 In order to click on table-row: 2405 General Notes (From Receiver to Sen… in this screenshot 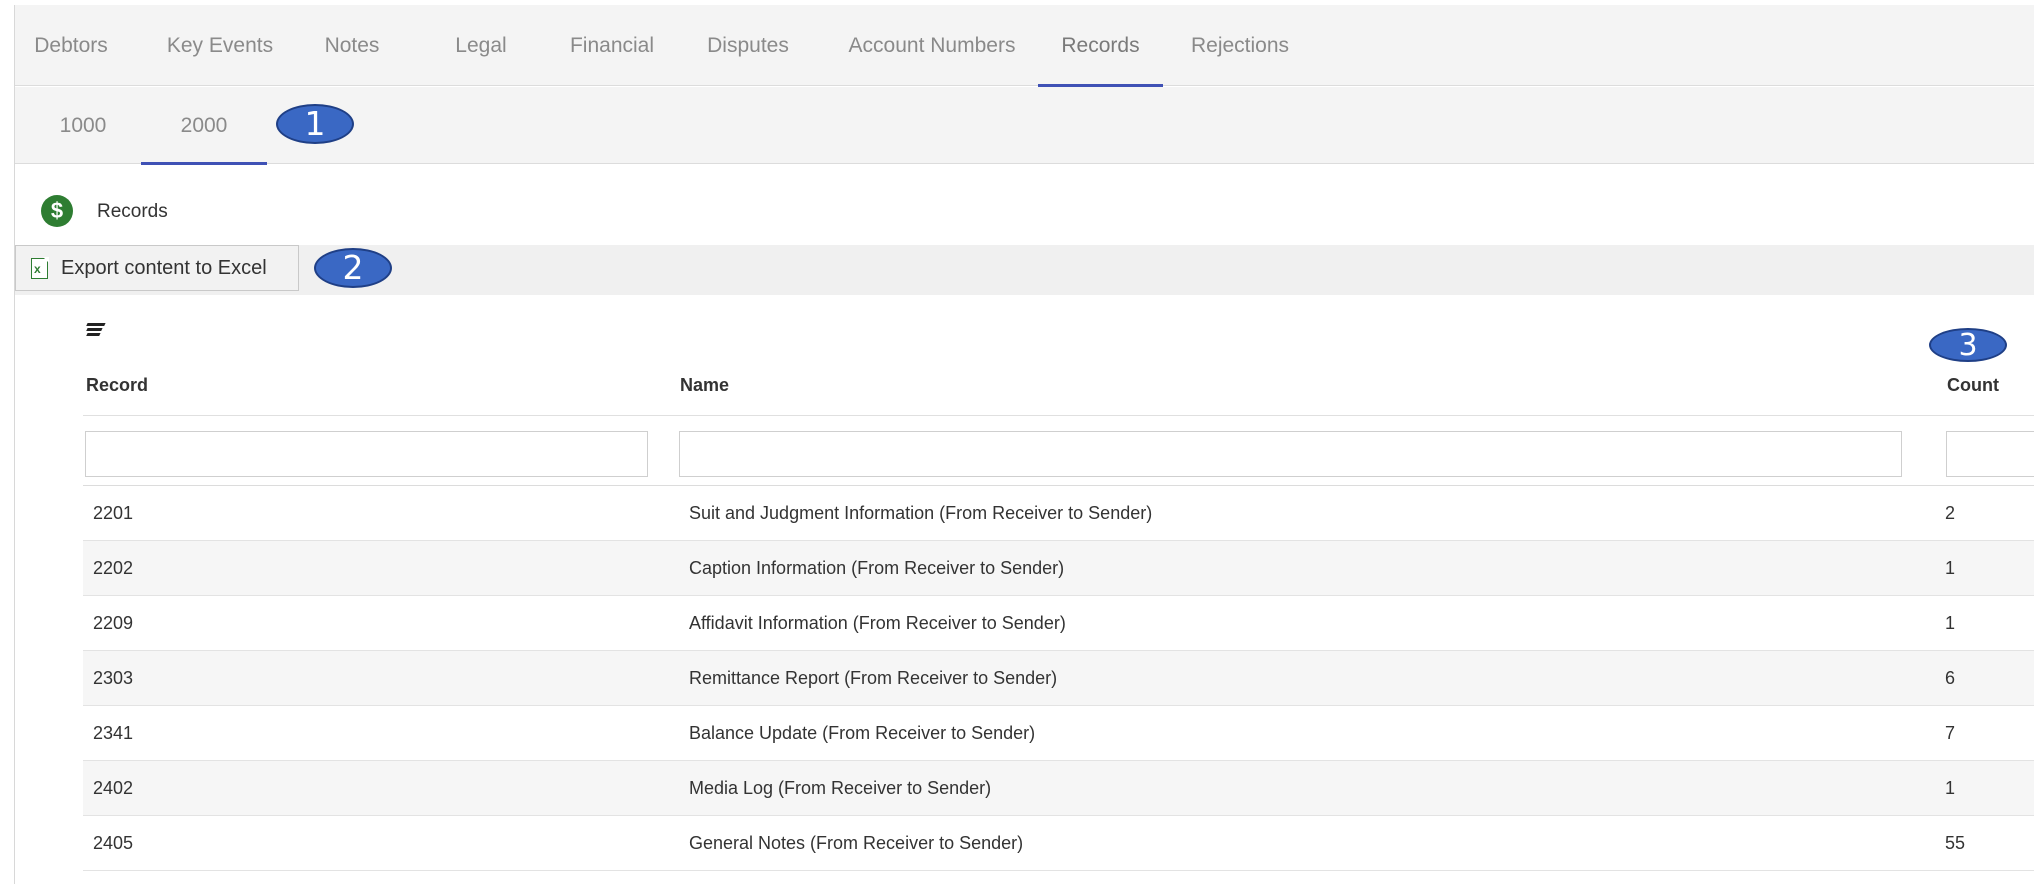, I will do `click(1058, 843)`.